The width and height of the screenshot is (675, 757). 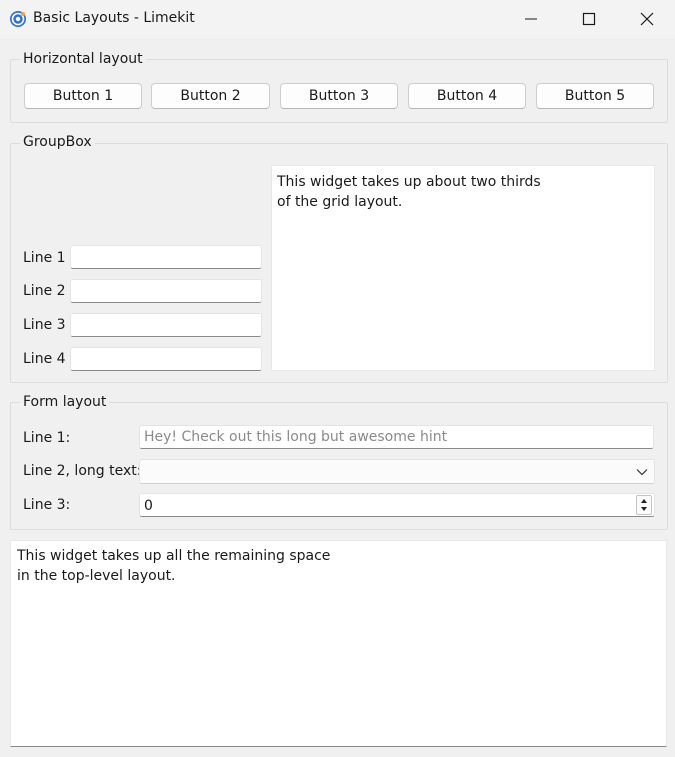 What do you see at coordinates (47, 438) in the screenshot?
I see `form-line-1-label: Line 1:` at bounding box center [47, 438].